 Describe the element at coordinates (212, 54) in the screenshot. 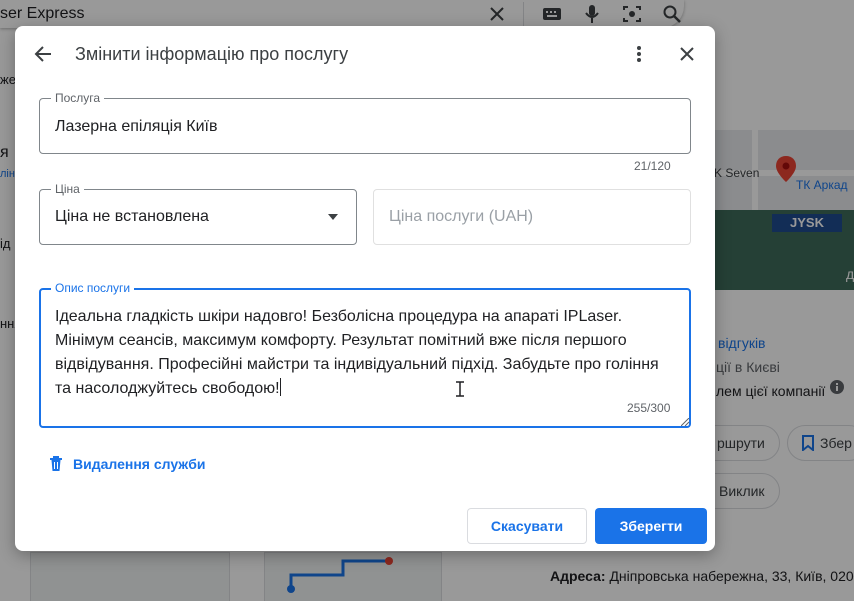

I see `dialog-title: Змінити інформацію про послугу` at that location.